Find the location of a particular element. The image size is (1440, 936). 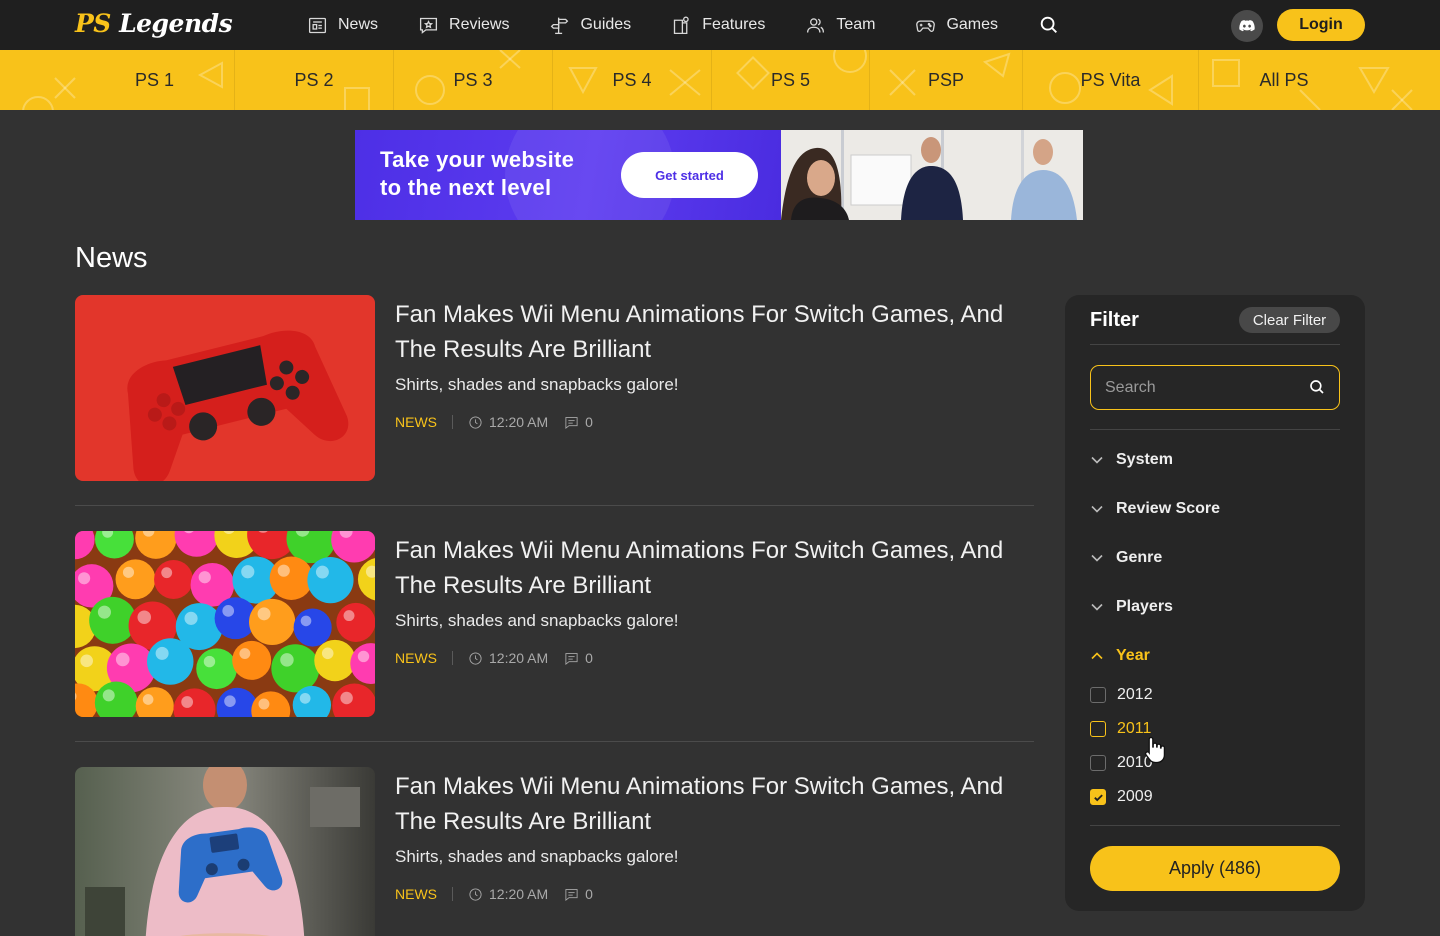

nav-item-team: Team is located at coordinates (840, 25).